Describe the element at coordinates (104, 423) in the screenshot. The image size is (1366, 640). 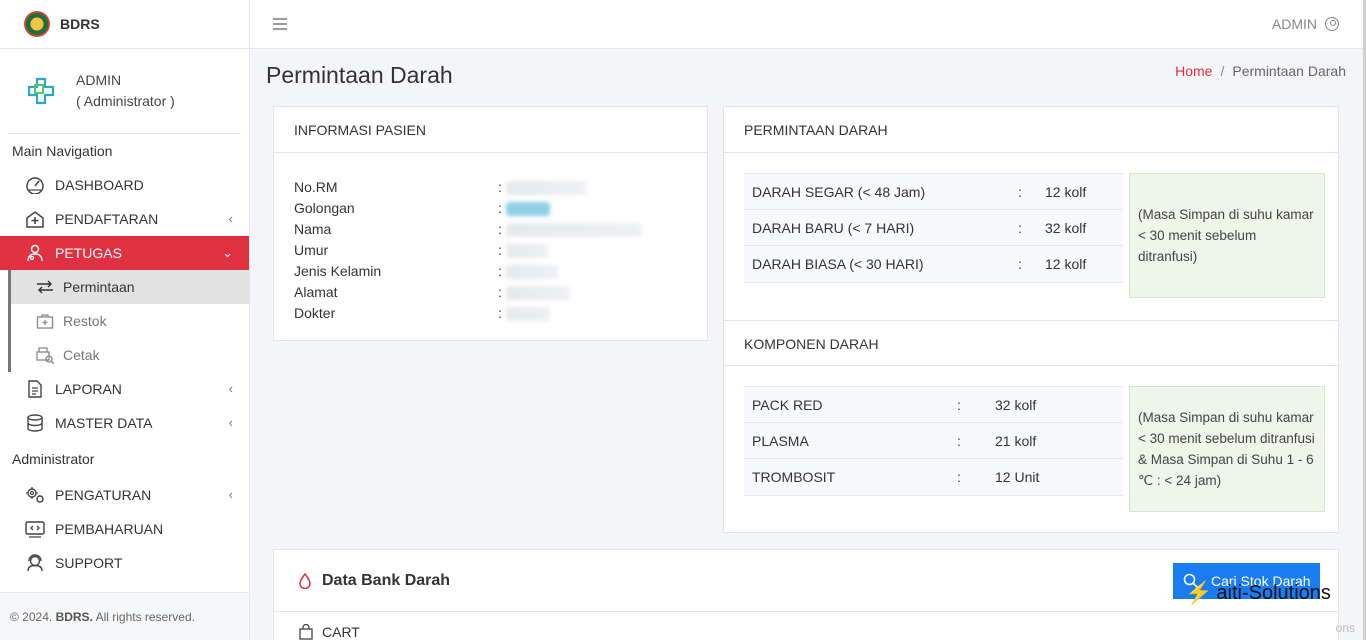
I see `nav-master-data-label: MASTER DATA` at that location.